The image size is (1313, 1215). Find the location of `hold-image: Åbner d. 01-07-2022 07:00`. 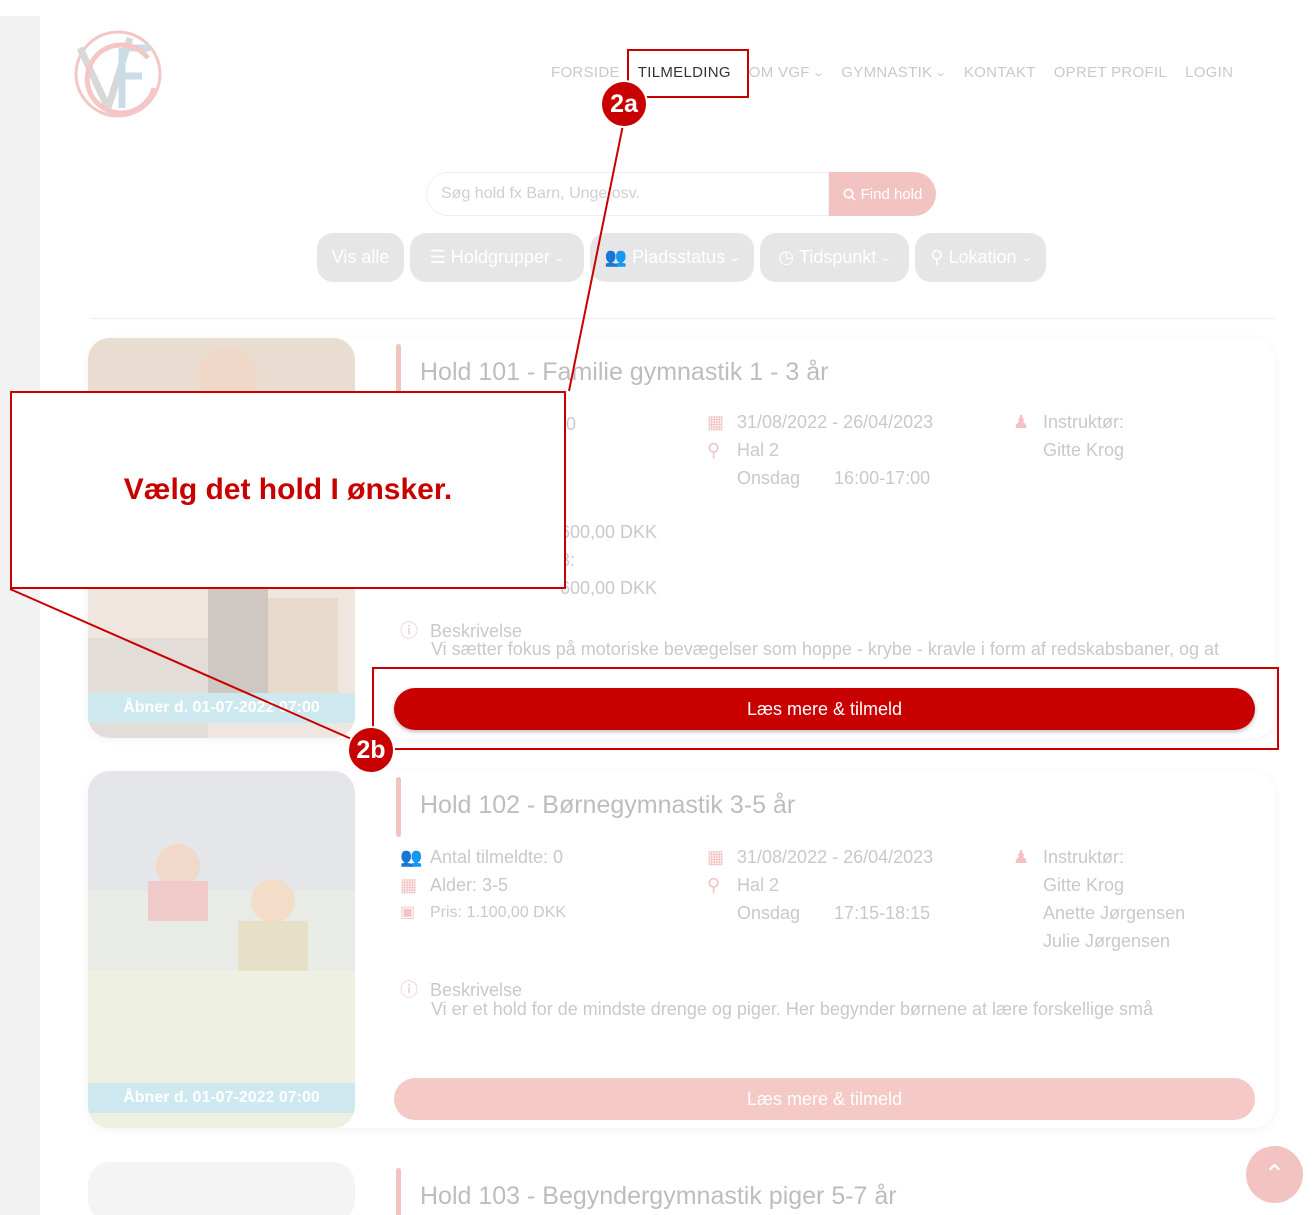

hold-image: Åbner d. 01-07-2022 07:00 is located at coordinates (221, 949).